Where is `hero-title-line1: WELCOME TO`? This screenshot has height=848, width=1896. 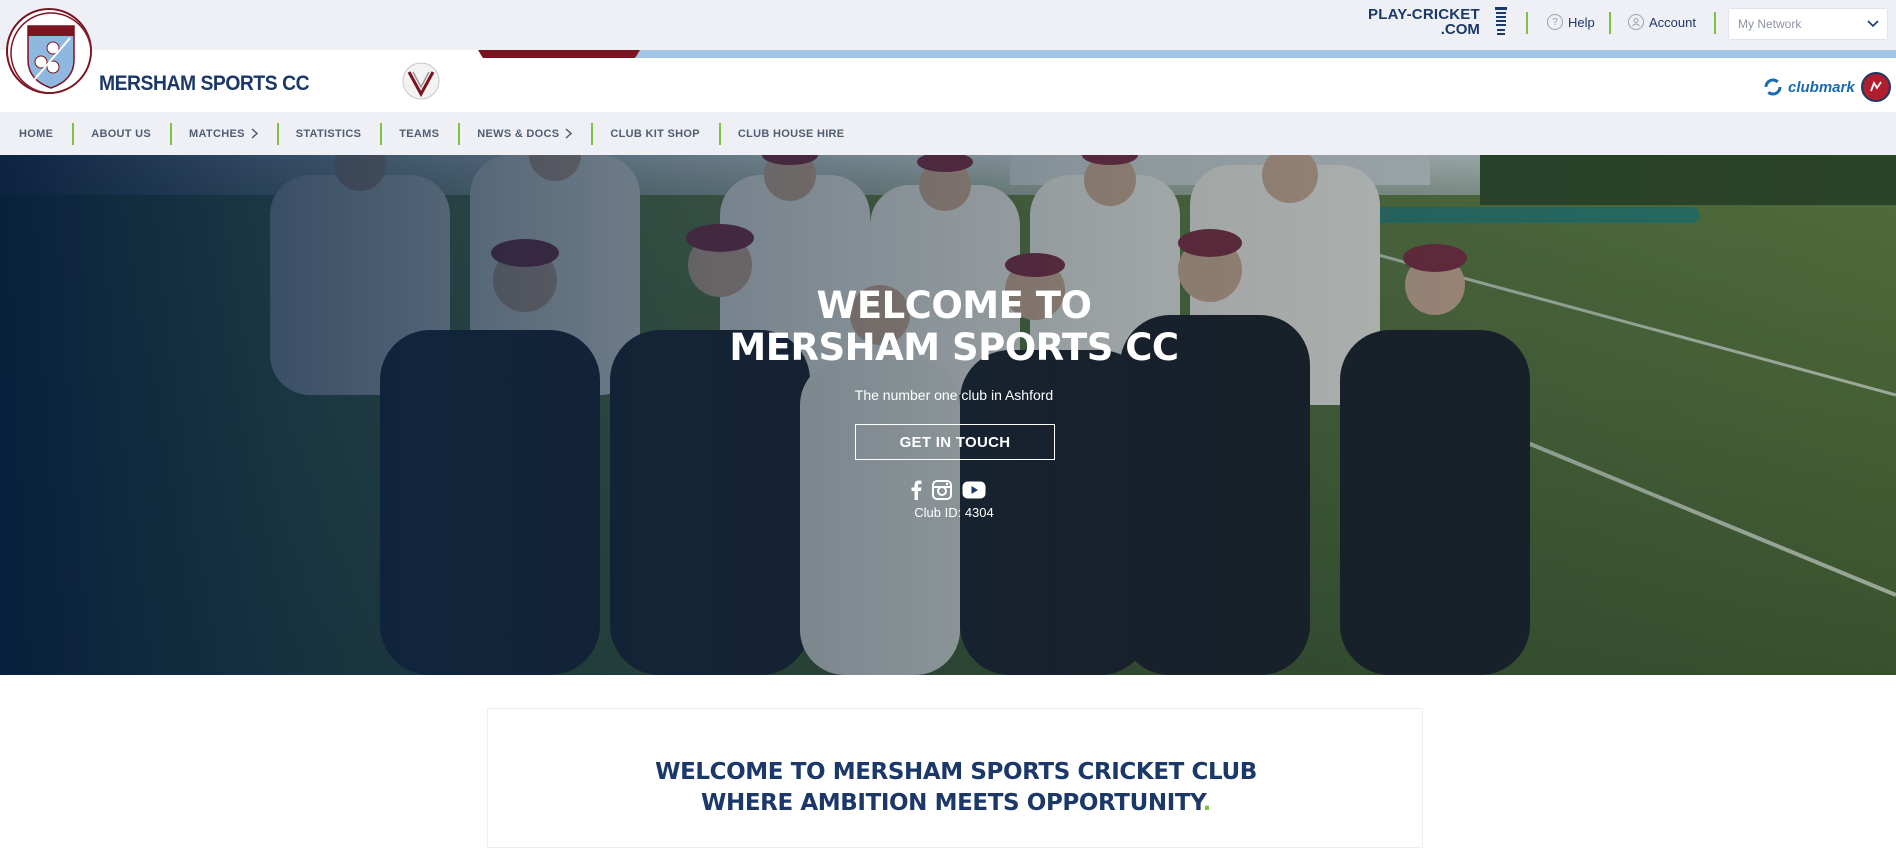 hero-title-line1: WELCOME TO is located at coordinates (954, 305).